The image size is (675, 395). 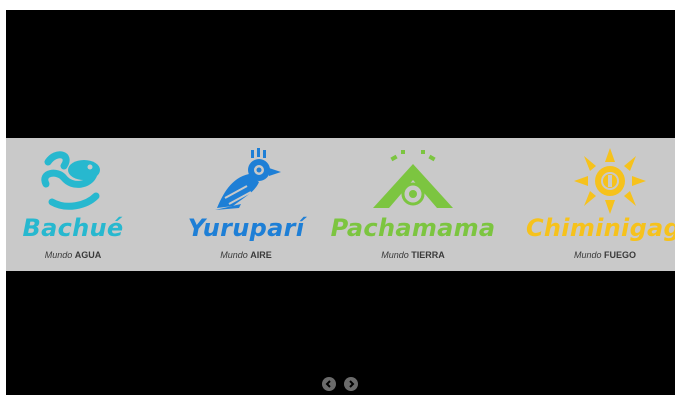 I want to click on slide-pachamama: Pachamama Mundo TIERRA, so click(x=413, y=204).